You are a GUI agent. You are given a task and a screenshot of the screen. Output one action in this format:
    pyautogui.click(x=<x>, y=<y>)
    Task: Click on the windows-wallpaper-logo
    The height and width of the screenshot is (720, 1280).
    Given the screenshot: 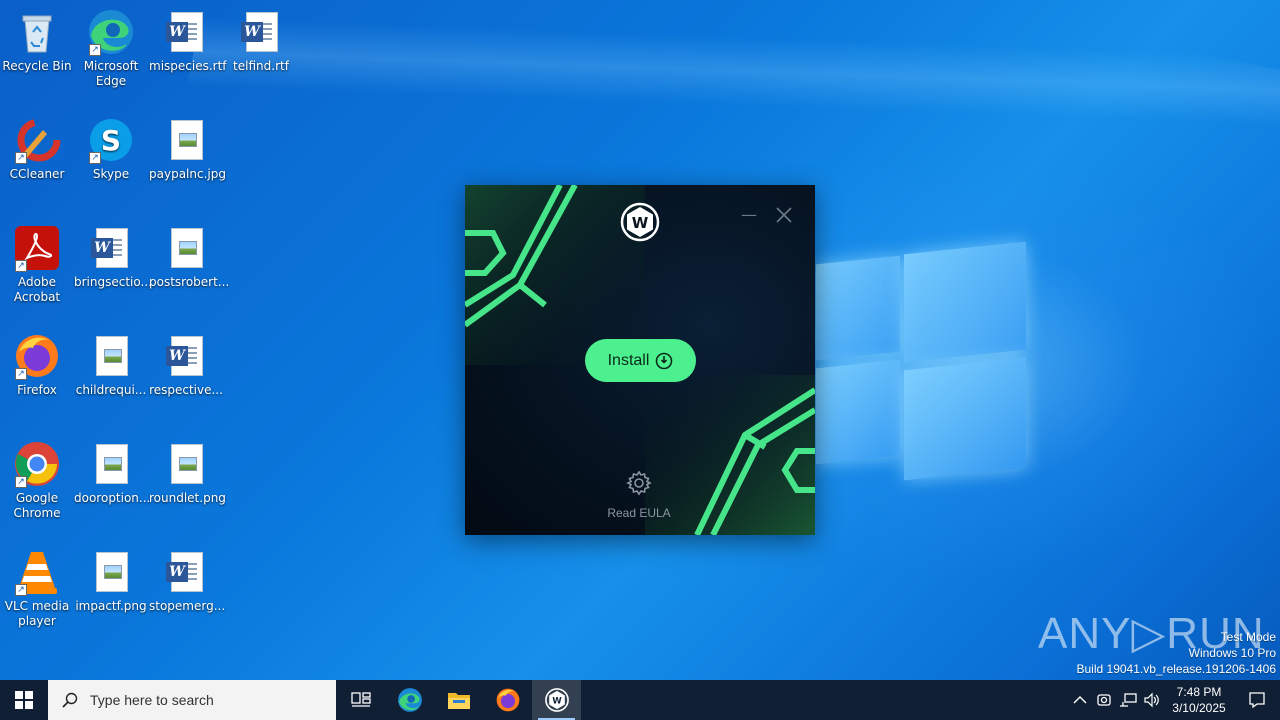 What is the action you would take?
    pyautogui.click(x=919, y=360)
    